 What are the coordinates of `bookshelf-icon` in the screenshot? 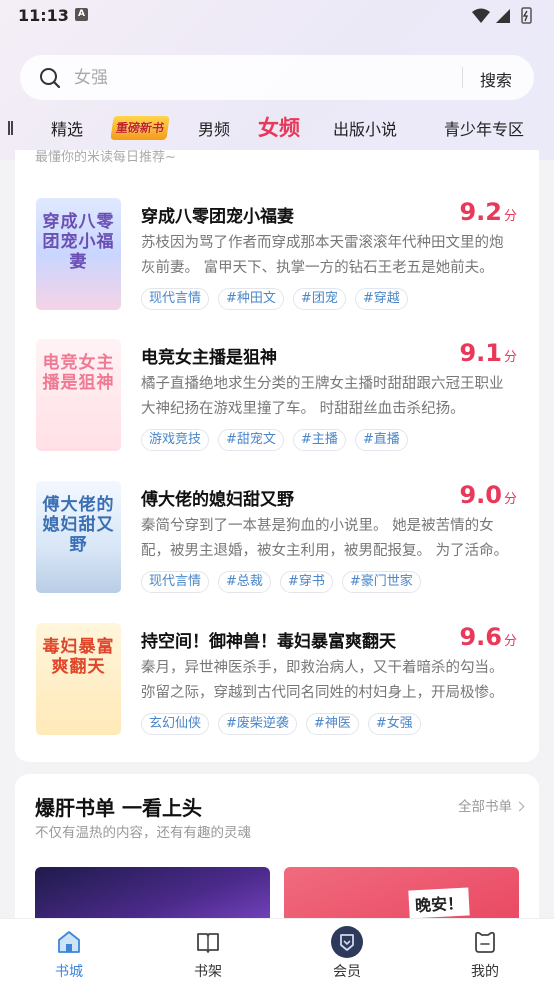 It's located at (208, 943).